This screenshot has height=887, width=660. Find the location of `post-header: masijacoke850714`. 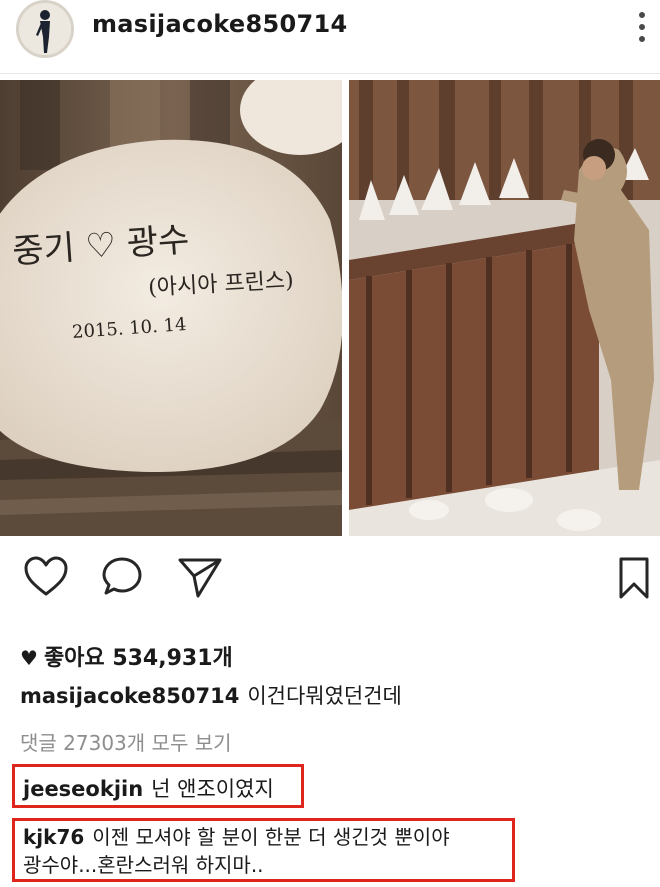

post-header: masijacoke850714 is located at coordinates (330, 37).